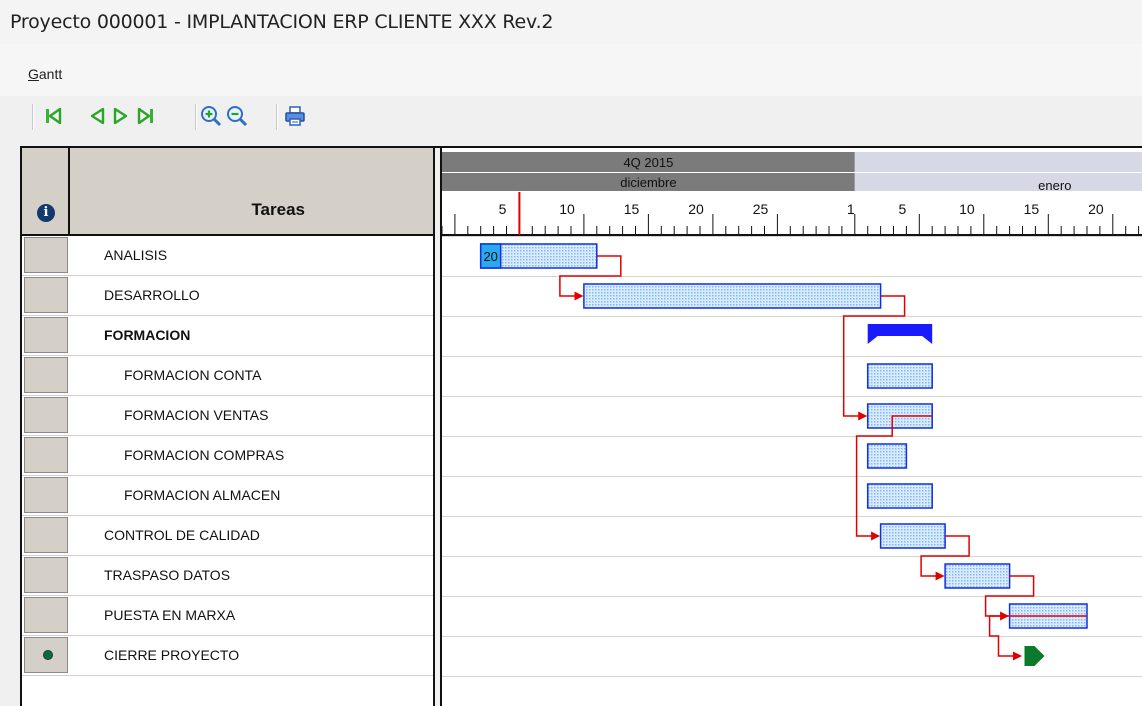  I want to click on task-row: FORMACION VENTAS, so click(227, 416).